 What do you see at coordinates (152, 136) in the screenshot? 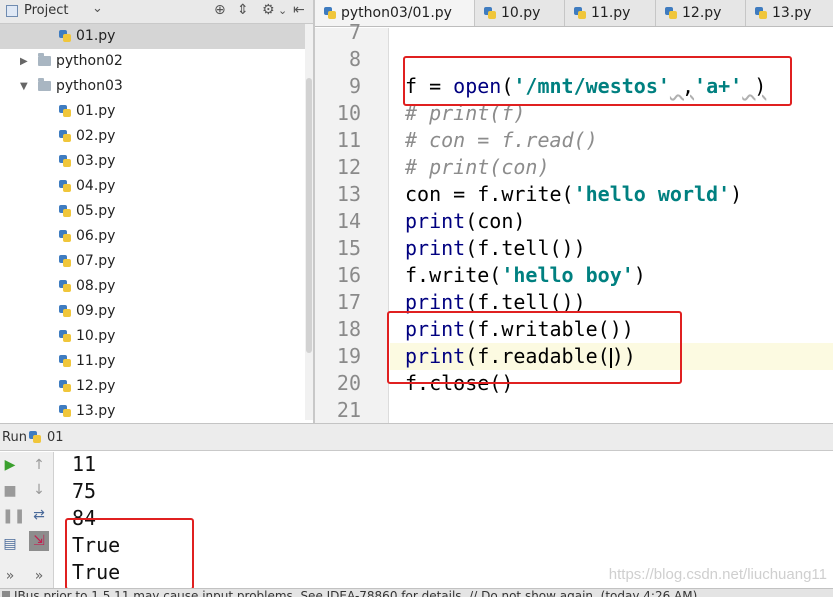
I see `tree-file-02: 02.py` at bounding box center [152, 136].